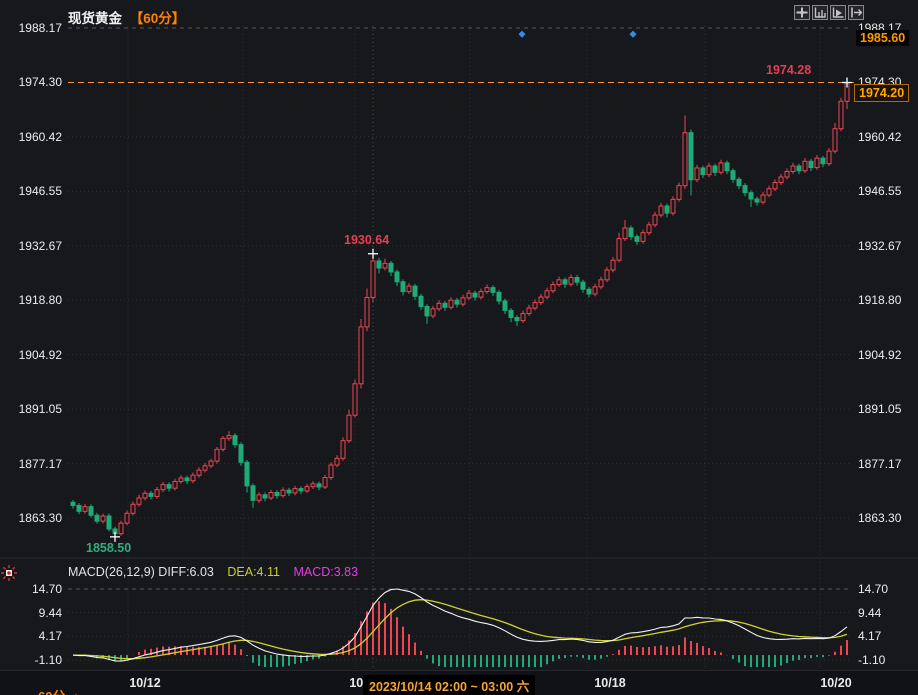 The width and height of the screenshot is (918, 695). Describe the element at coordinates (882, 93) in the screenshot. I see `current-price-badge: 1974.20` at that location.